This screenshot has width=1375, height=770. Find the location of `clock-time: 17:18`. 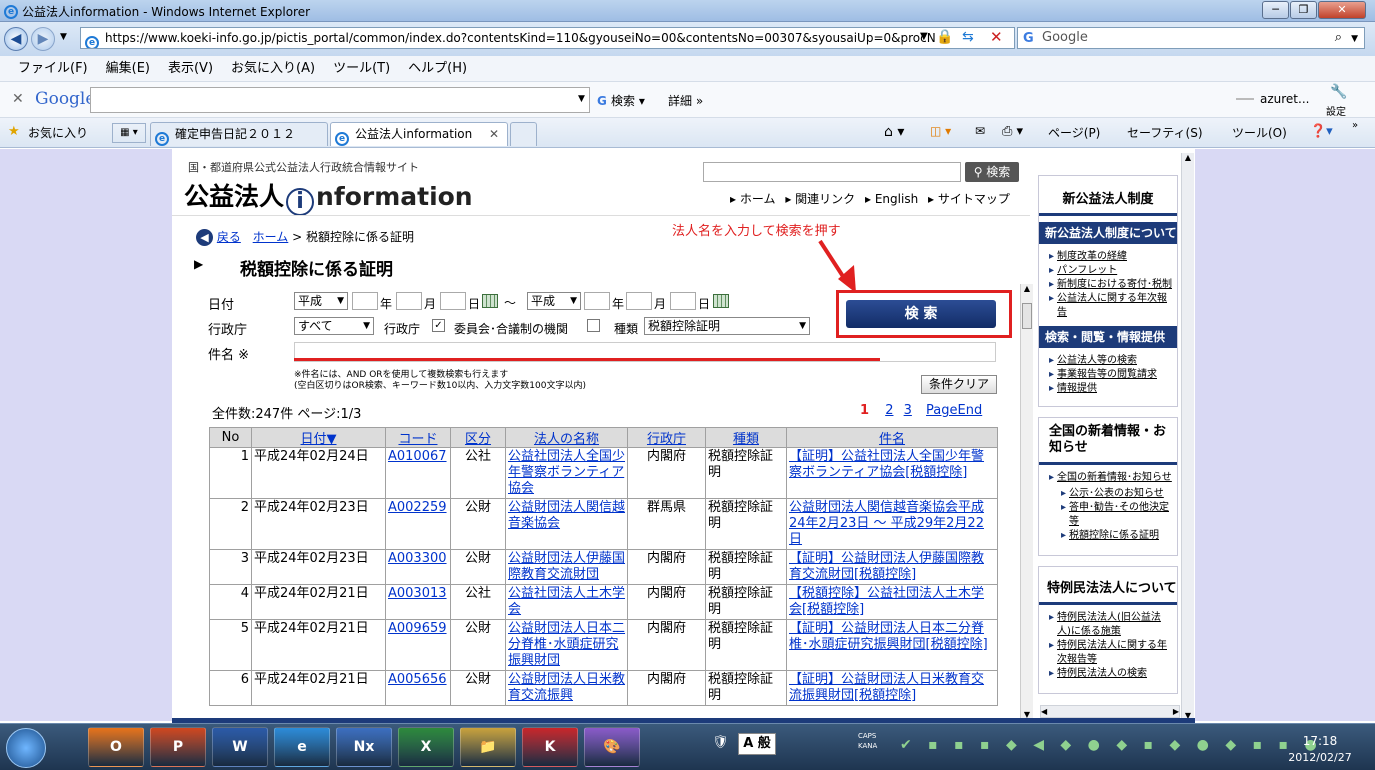

clock-time: 17:18 is located at coordinates (1320, 741).